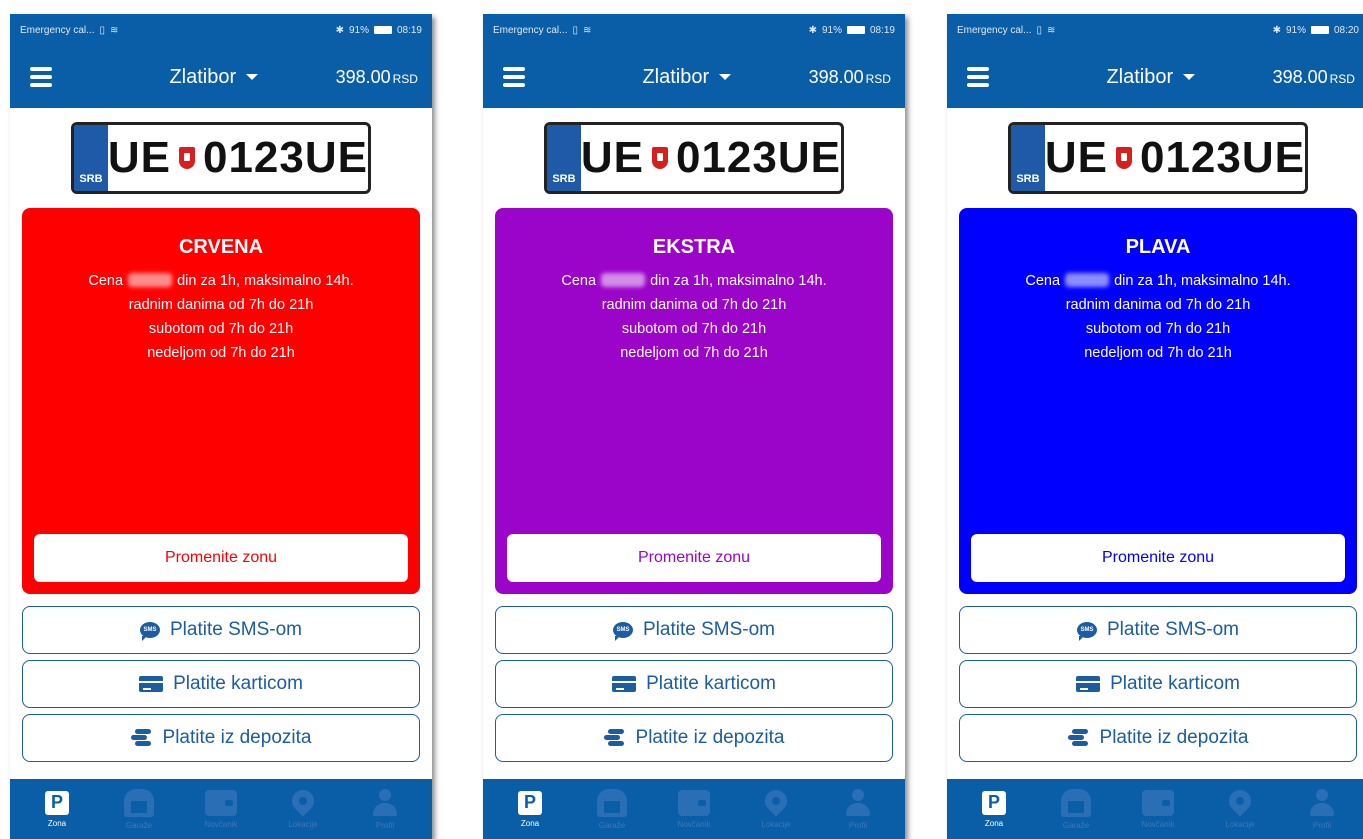  Describe the element at coordinates (758, 157) in the screenshot. I see `plate-right: 0123UE` at that location.